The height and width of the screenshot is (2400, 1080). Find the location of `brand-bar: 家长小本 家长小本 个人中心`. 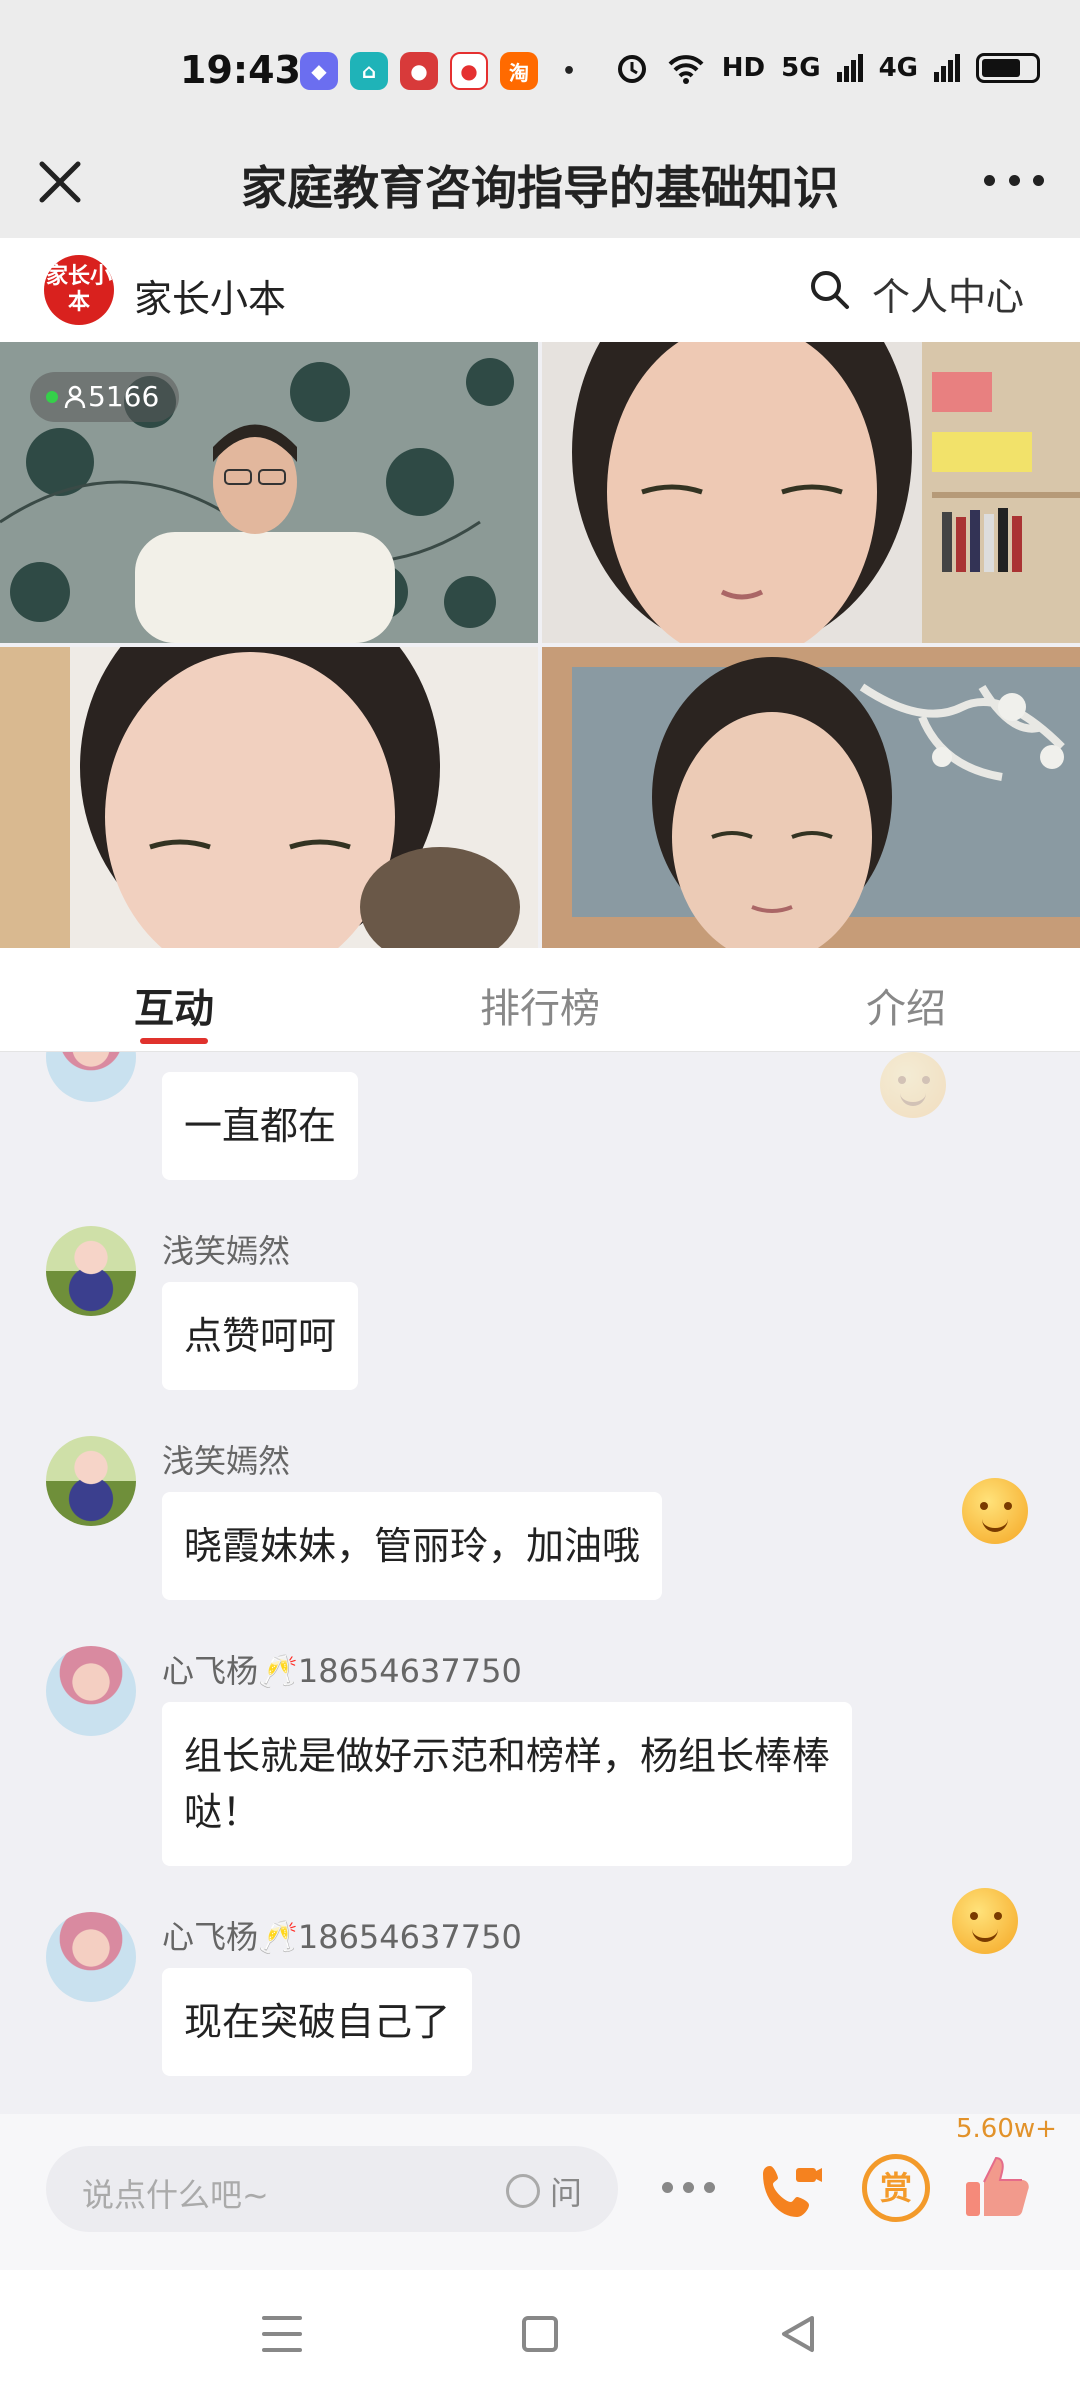

brand-bar: 家长小本 家长小本 个人中心 is located at coordinates (540, 290).